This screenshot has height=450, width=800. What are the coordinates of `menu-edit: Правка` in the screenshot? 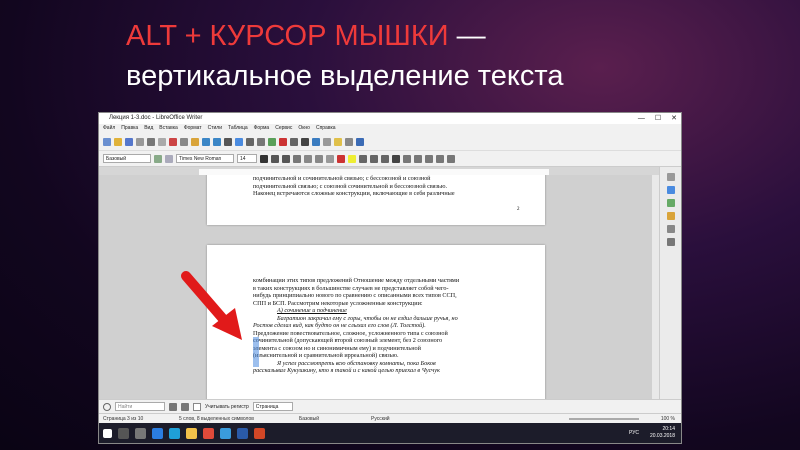 It's located at (129, 128).